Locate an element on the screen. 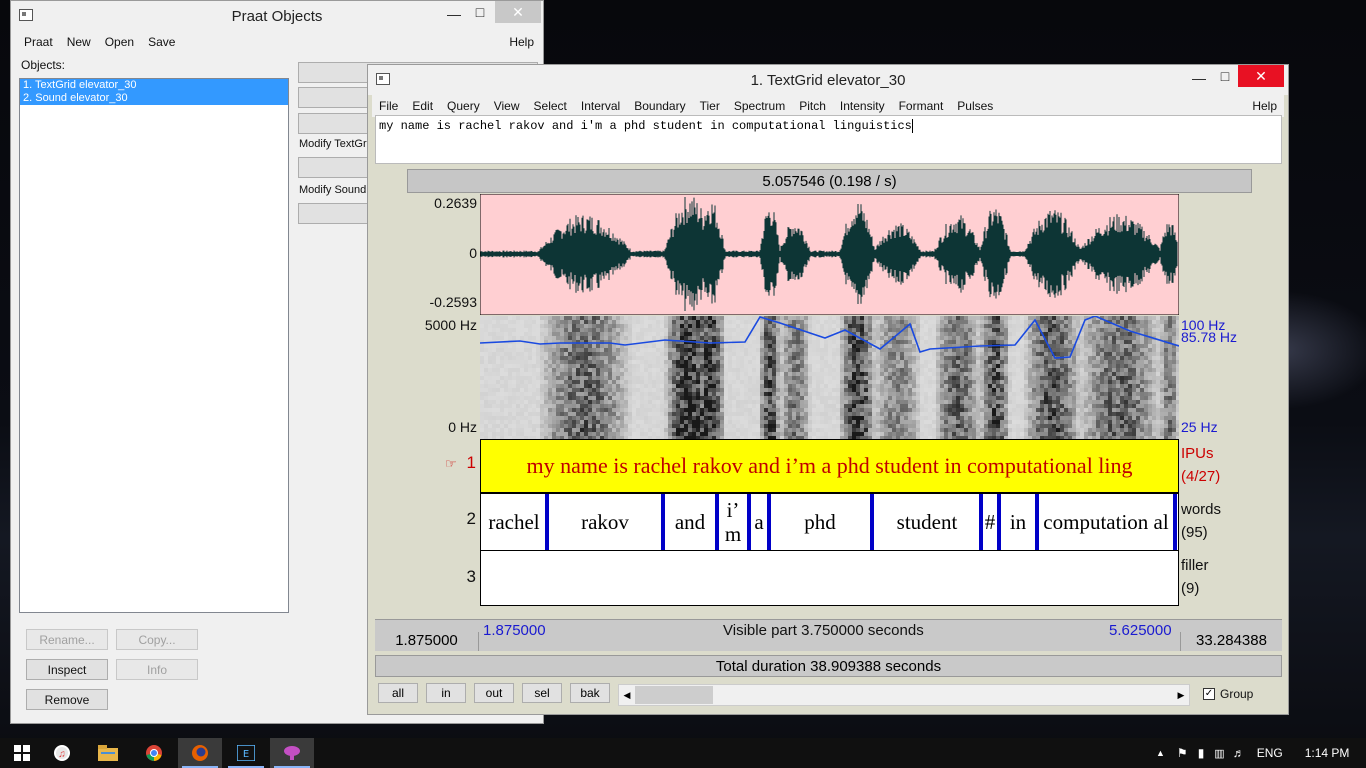 The image size is (1366, 768). list-item: 2. Sound elevator_30 is located at coordinates (154, 98).